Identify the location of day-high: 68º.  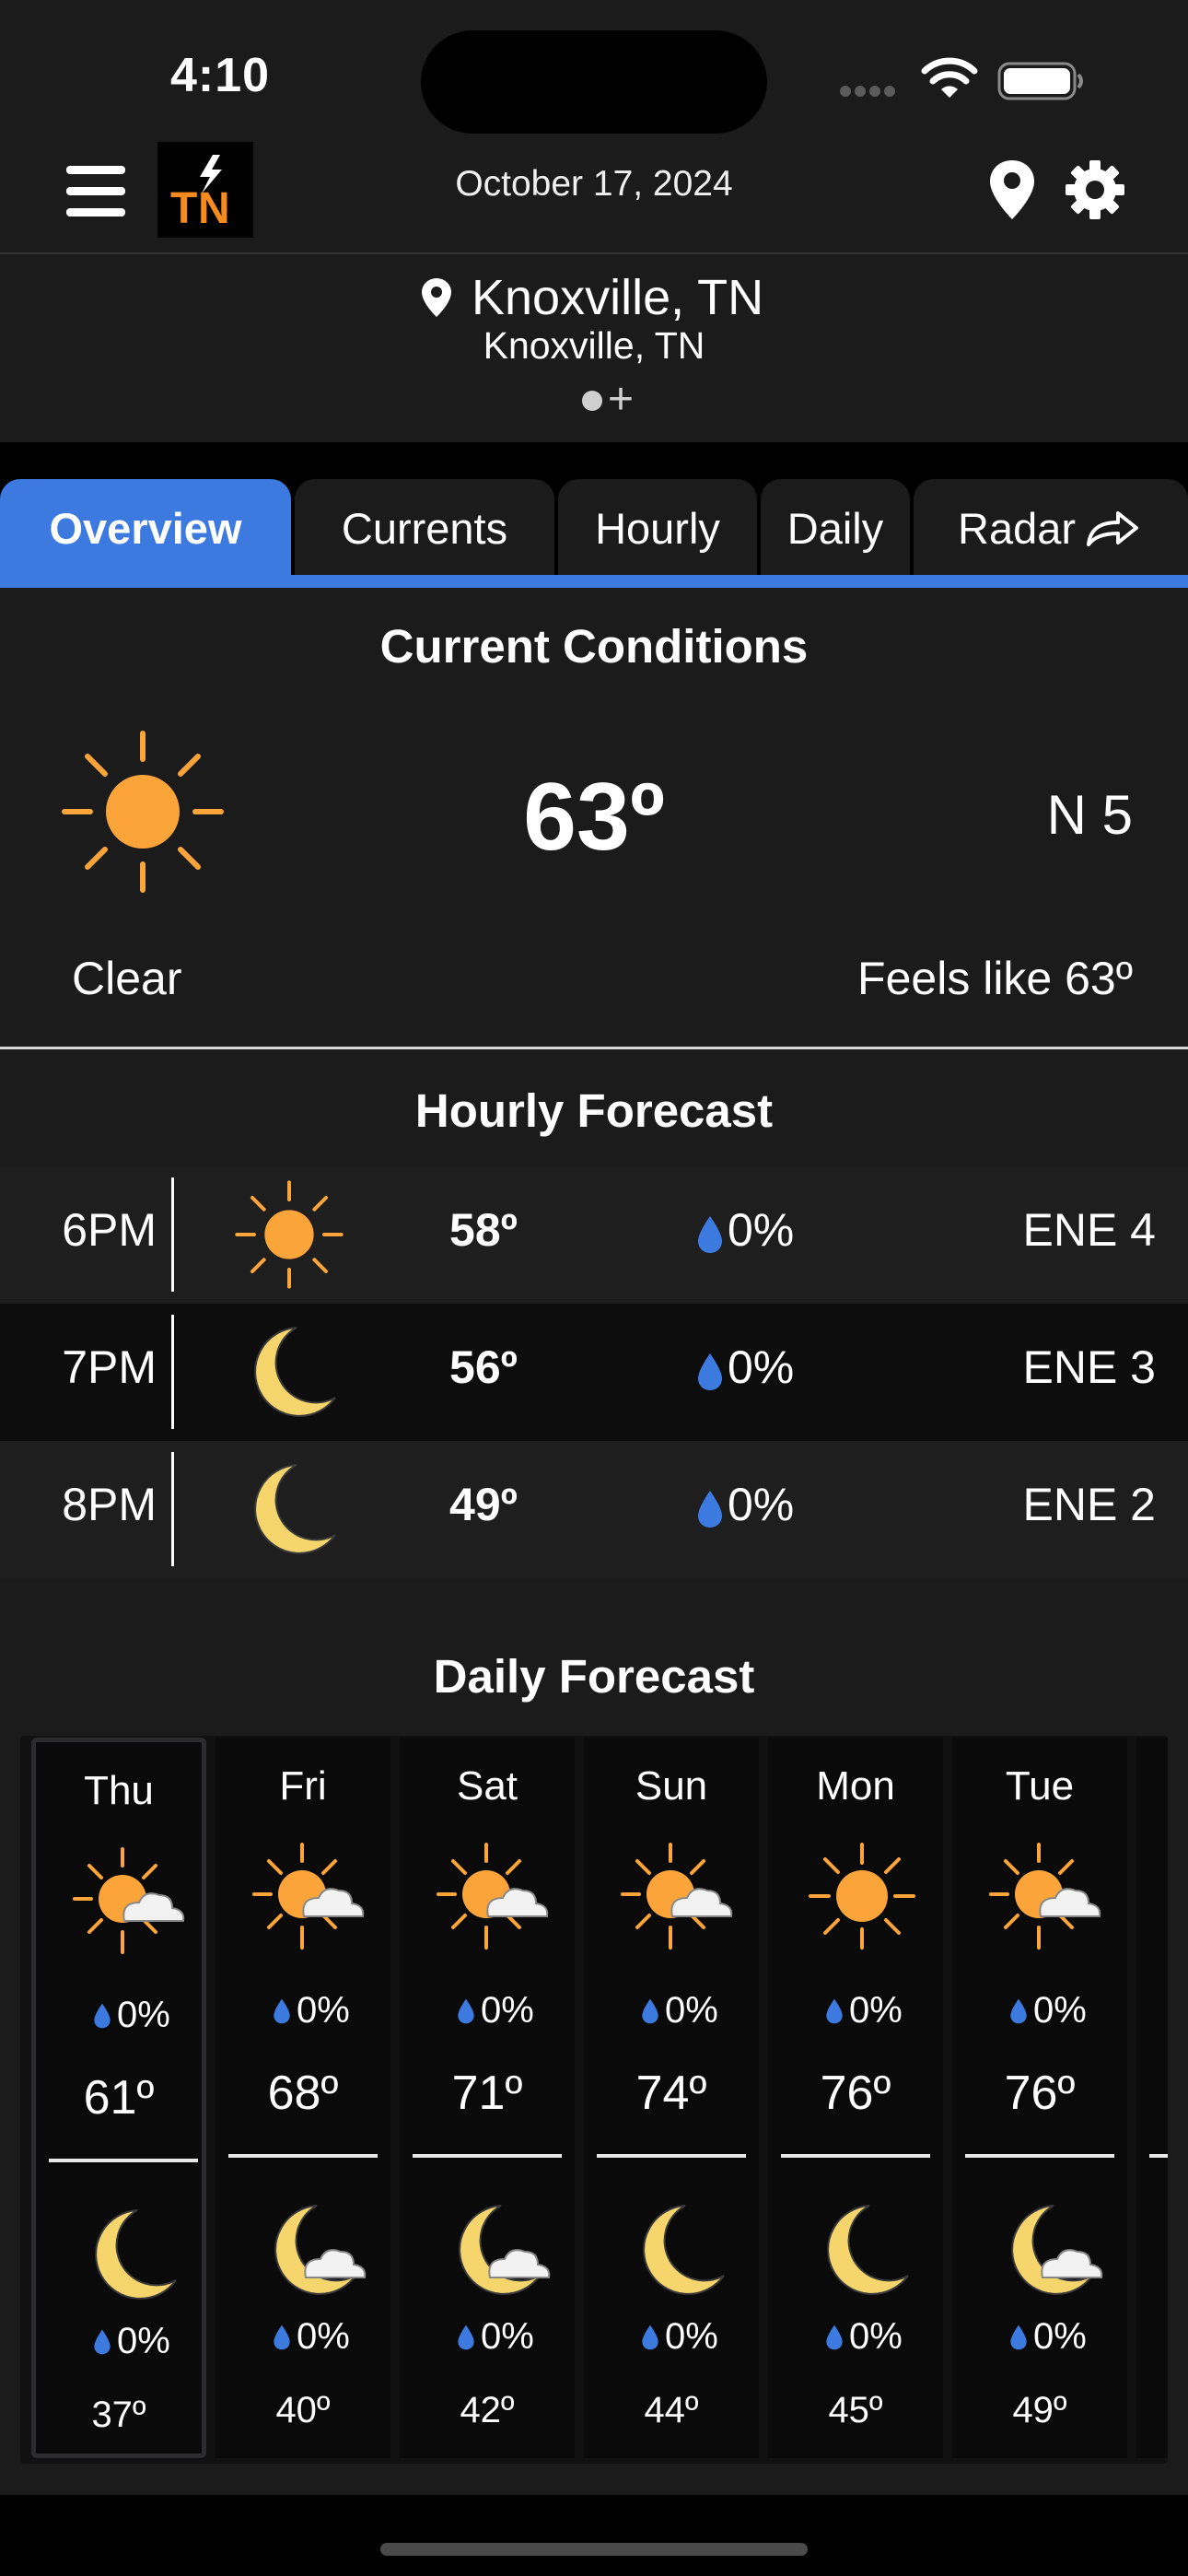
(303, 2093).